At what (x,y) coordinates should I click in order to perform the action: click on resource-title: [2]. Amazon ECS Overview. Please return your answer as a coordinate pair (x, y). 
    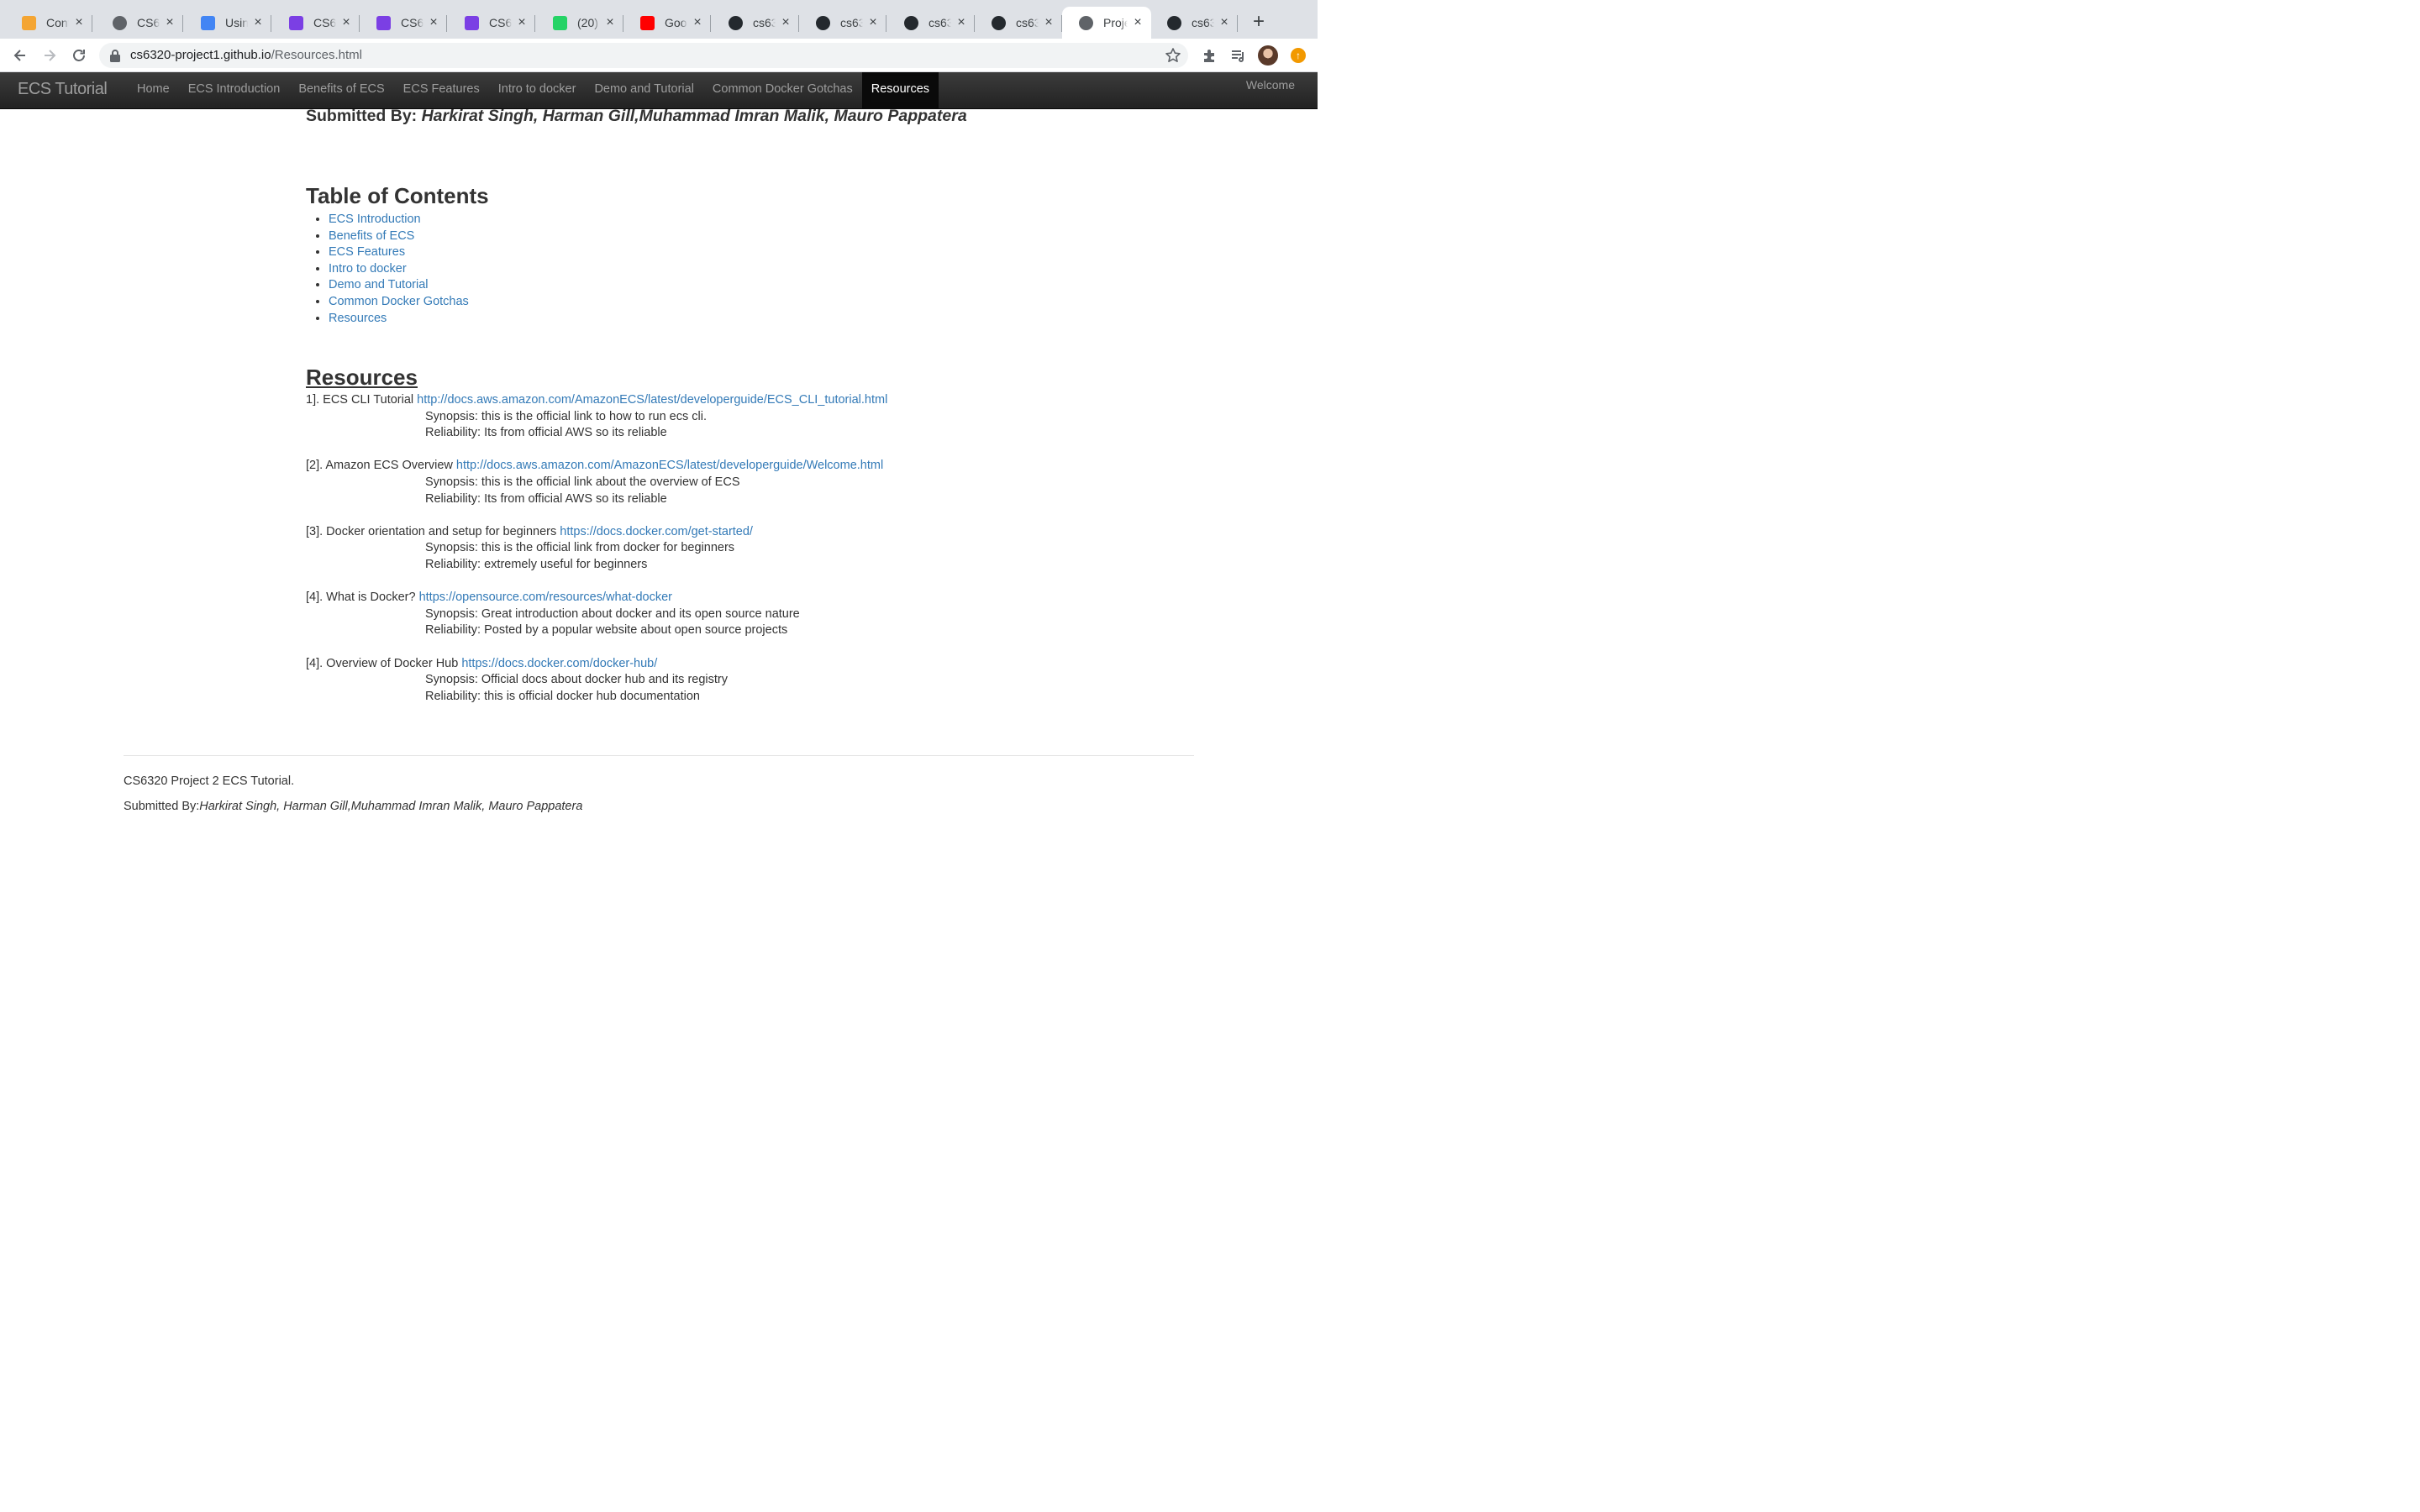
    Looking at the image, I should click on (381, 466).